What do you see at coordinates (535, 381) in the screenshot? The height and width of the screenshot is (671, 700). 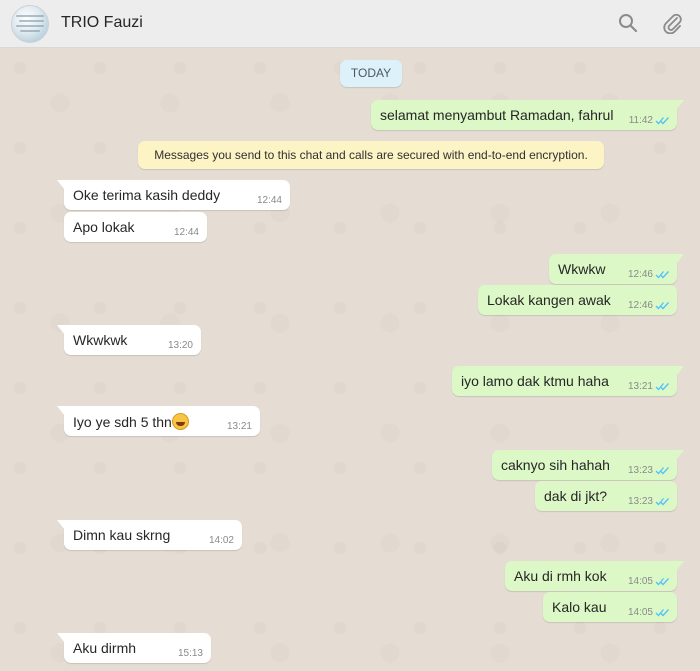 I see `message-text: iyo lamo dak ktmu haha` at bounding box center [535, 381].